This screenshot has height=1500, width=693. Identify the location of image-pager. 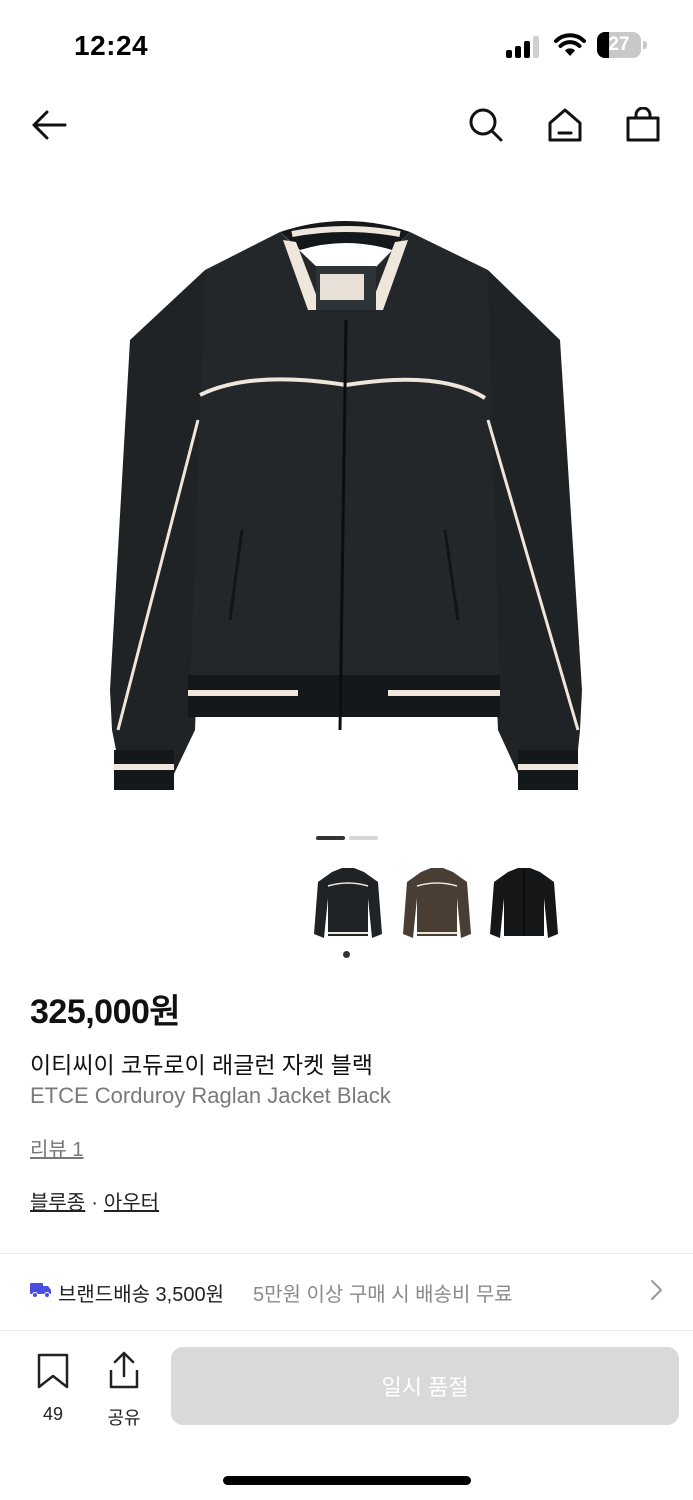
(347, 838).